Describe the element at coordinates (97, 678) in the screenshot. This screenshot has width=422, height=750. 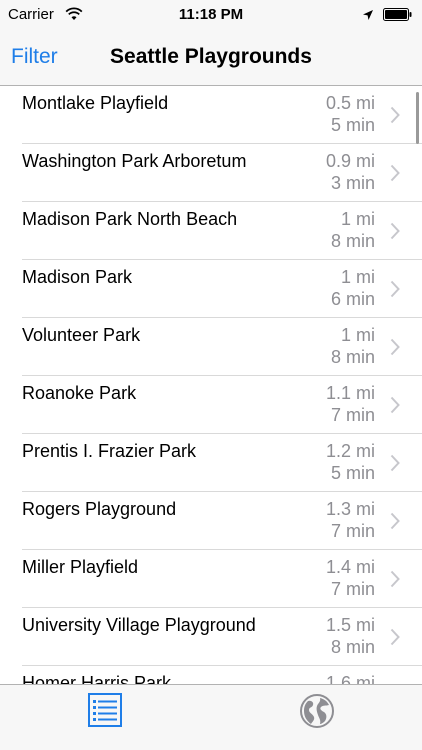
I see `playground-name: Homer Harris Park` at that location.